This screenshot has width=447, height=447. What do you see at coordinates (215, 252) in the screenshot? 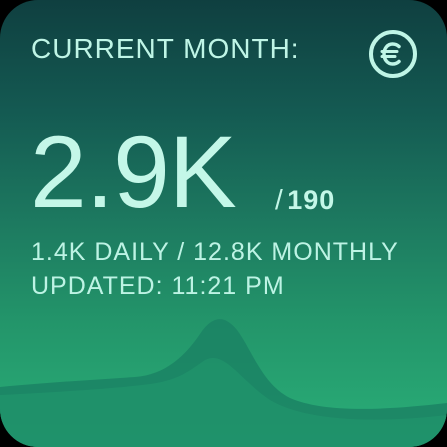
I see `stats-line: 1.4K DAILY / 12.8K MONTHLY` at bounding box center [215, 252].